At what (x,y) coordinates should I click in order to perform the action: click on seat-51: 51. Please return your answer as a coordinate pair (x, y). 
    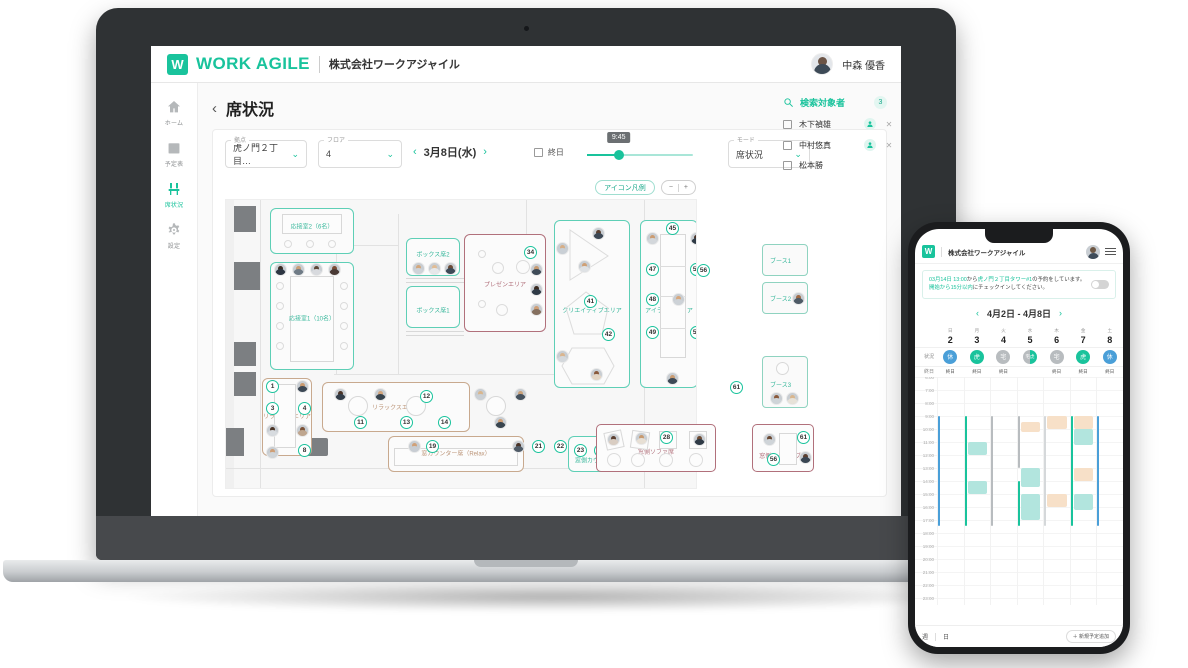
    Looking at the image, I should click on (693, 269).